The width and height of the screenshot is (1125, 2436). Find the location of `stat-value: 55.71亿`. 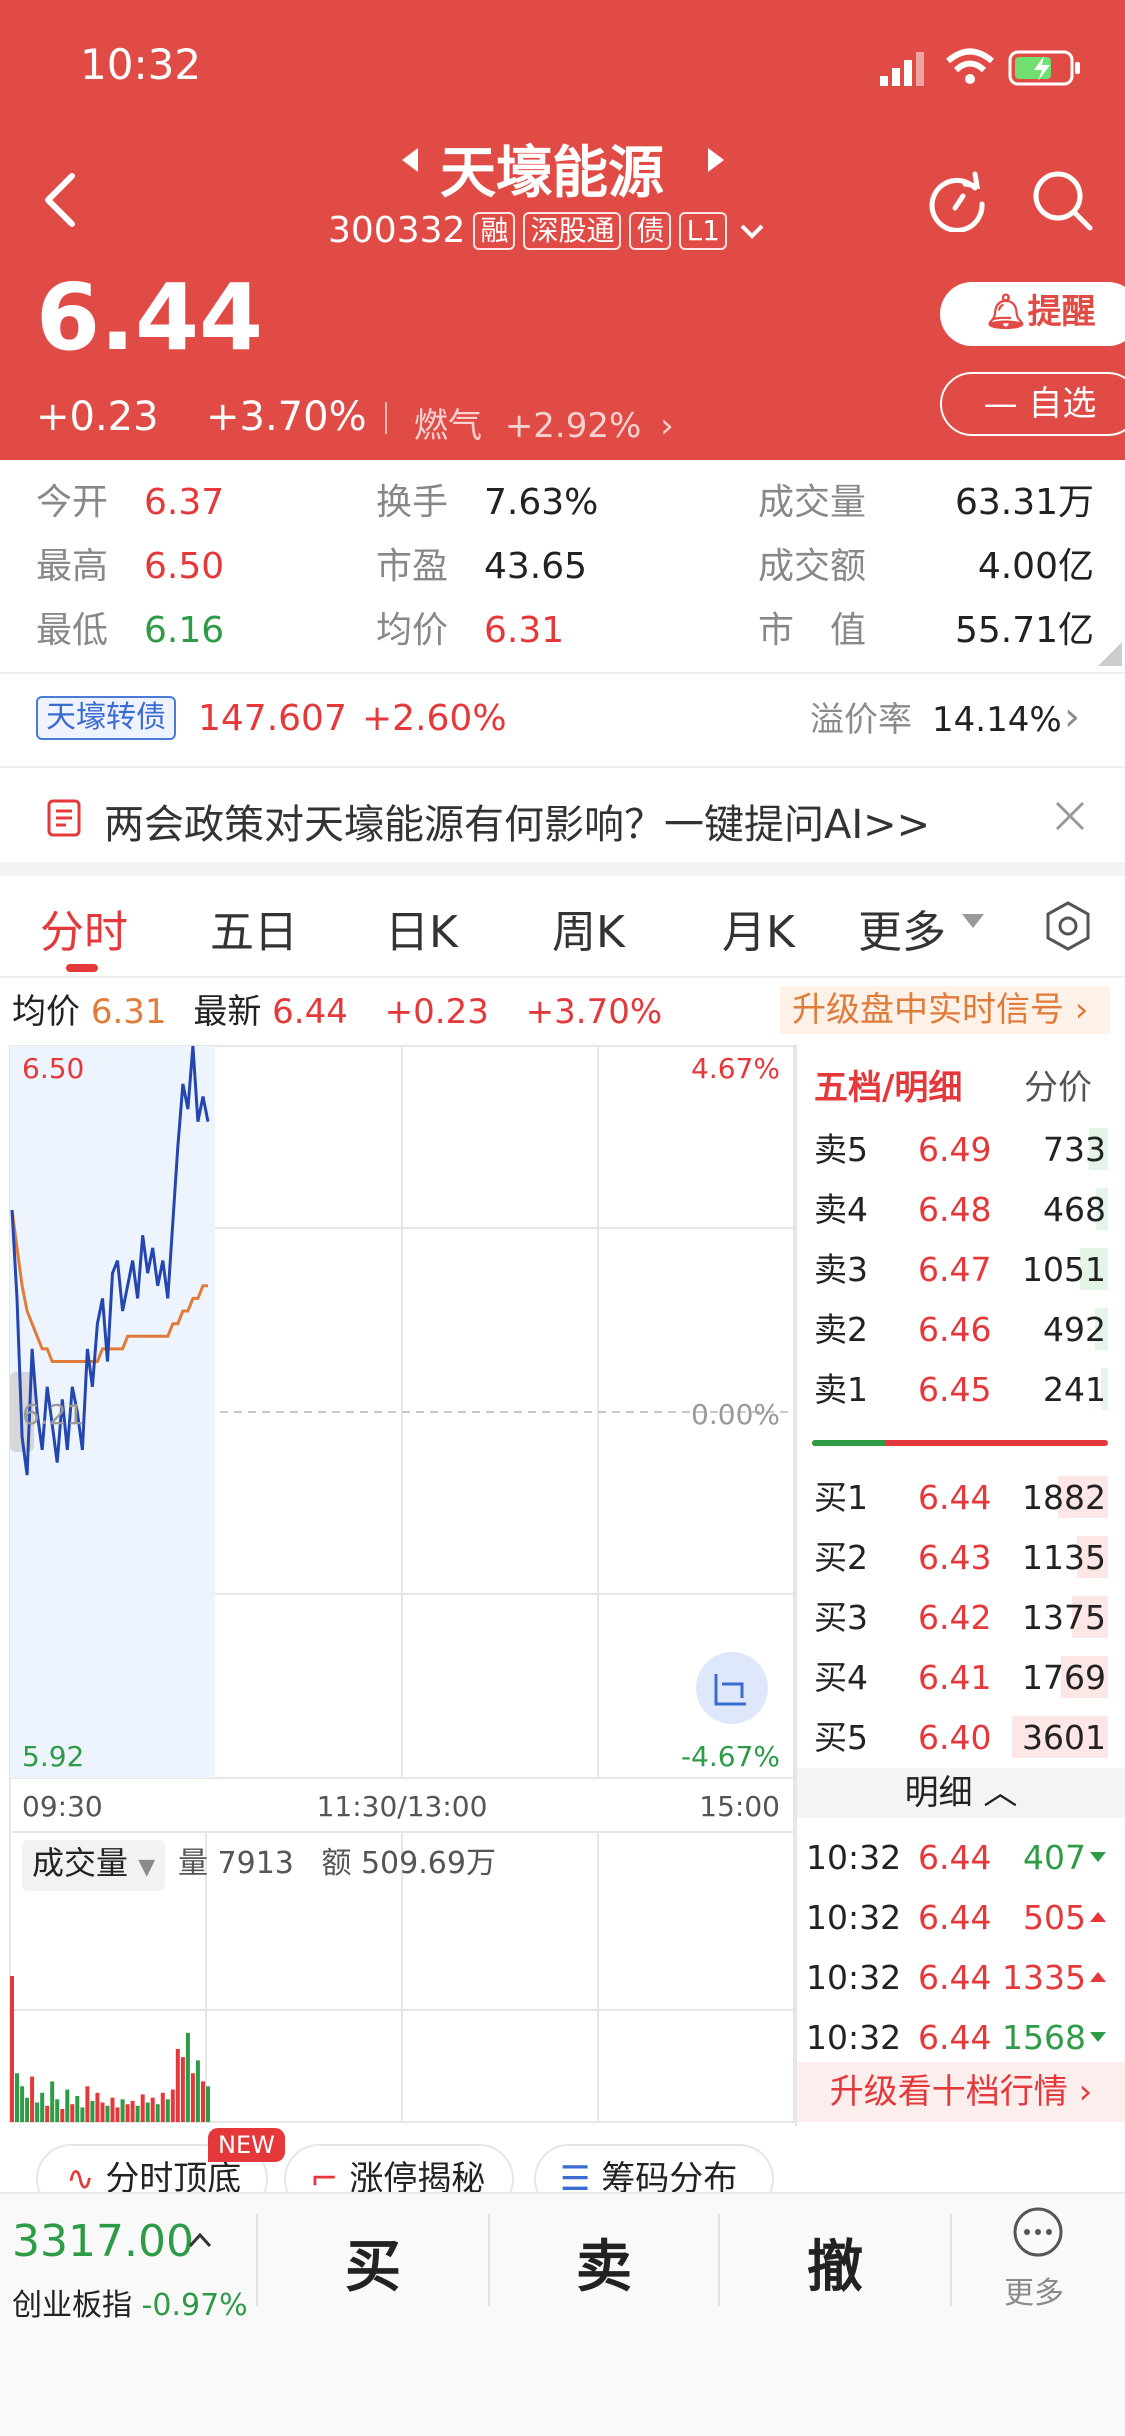

stat-value: 55.71亿 is located at coordinates (1024, 630).